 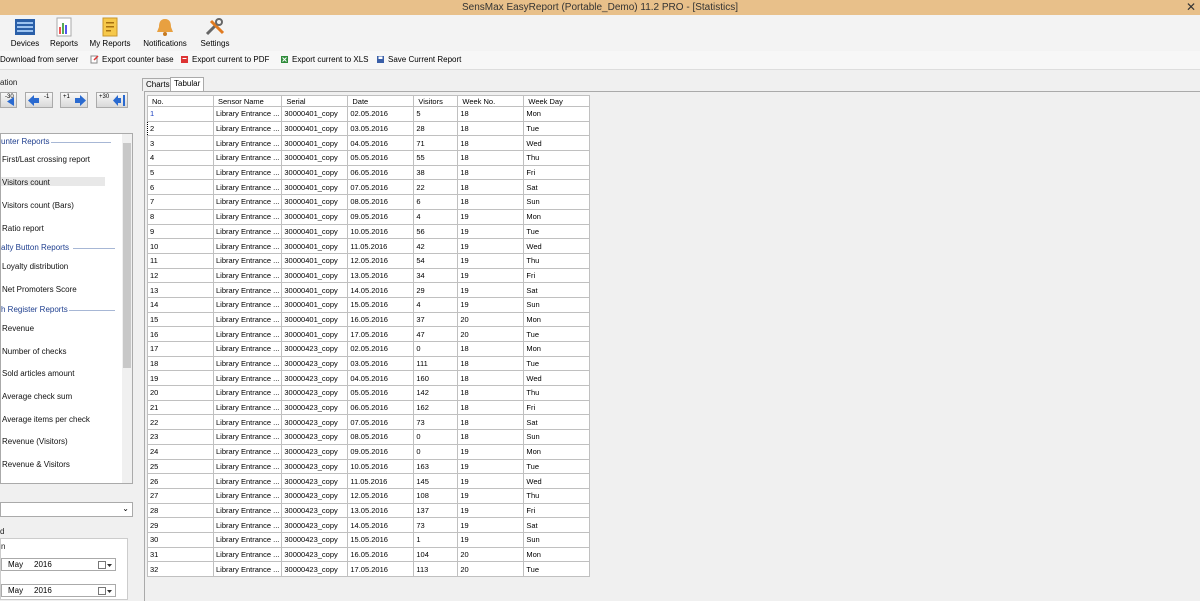 What do you see at coordinates (436, 319) in the screenshot?
I see `table-cell: 37` at bounding box center [436, 319].